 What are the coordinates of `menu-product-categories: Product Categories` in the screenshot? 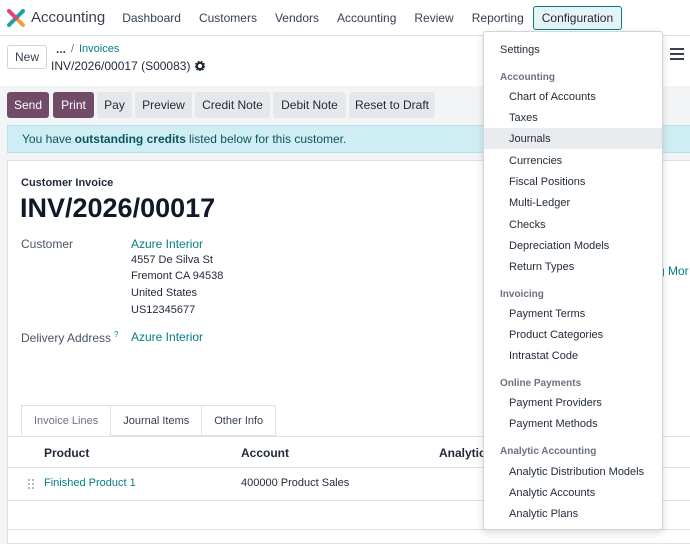 It's located at (573, 334).